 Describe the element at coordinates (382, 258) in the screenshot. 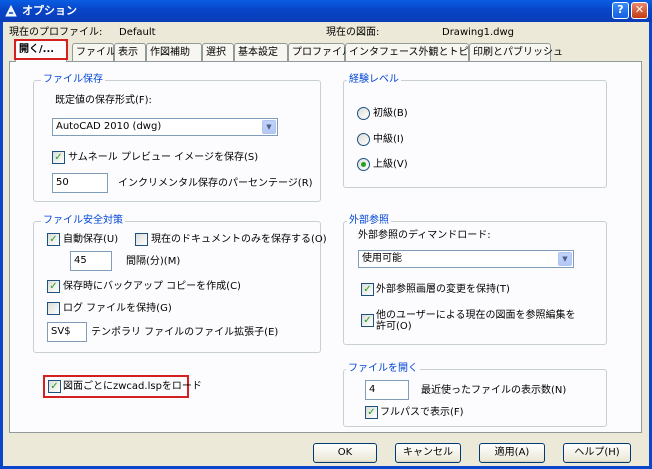

I see `xref-demand-value: 使用可能` at that location.